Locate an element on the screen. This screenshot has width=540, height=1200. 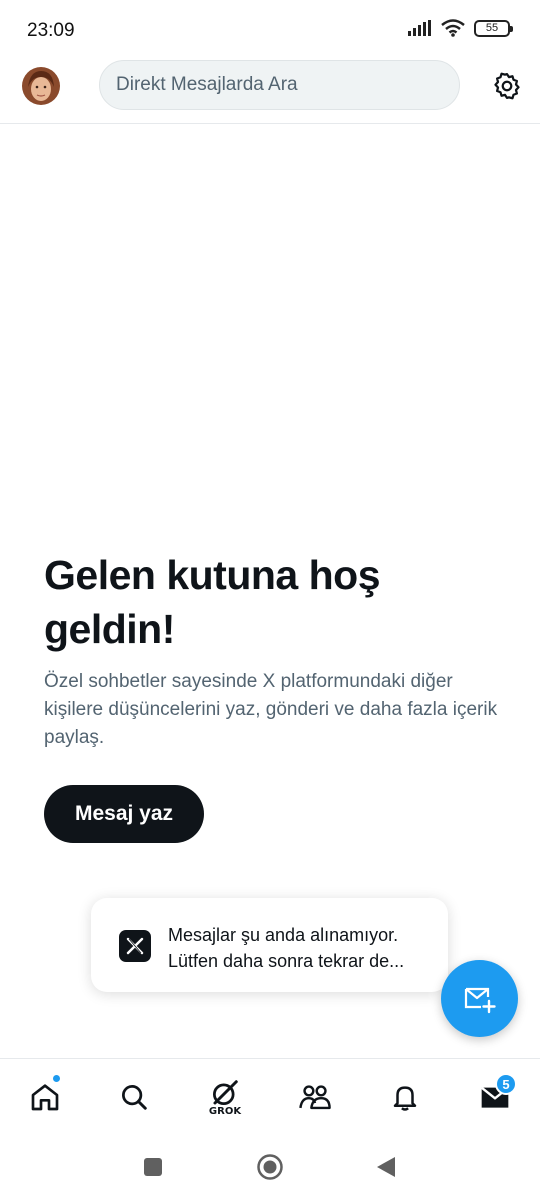
system-navigation-bar is located at coordinates (270, 1168).